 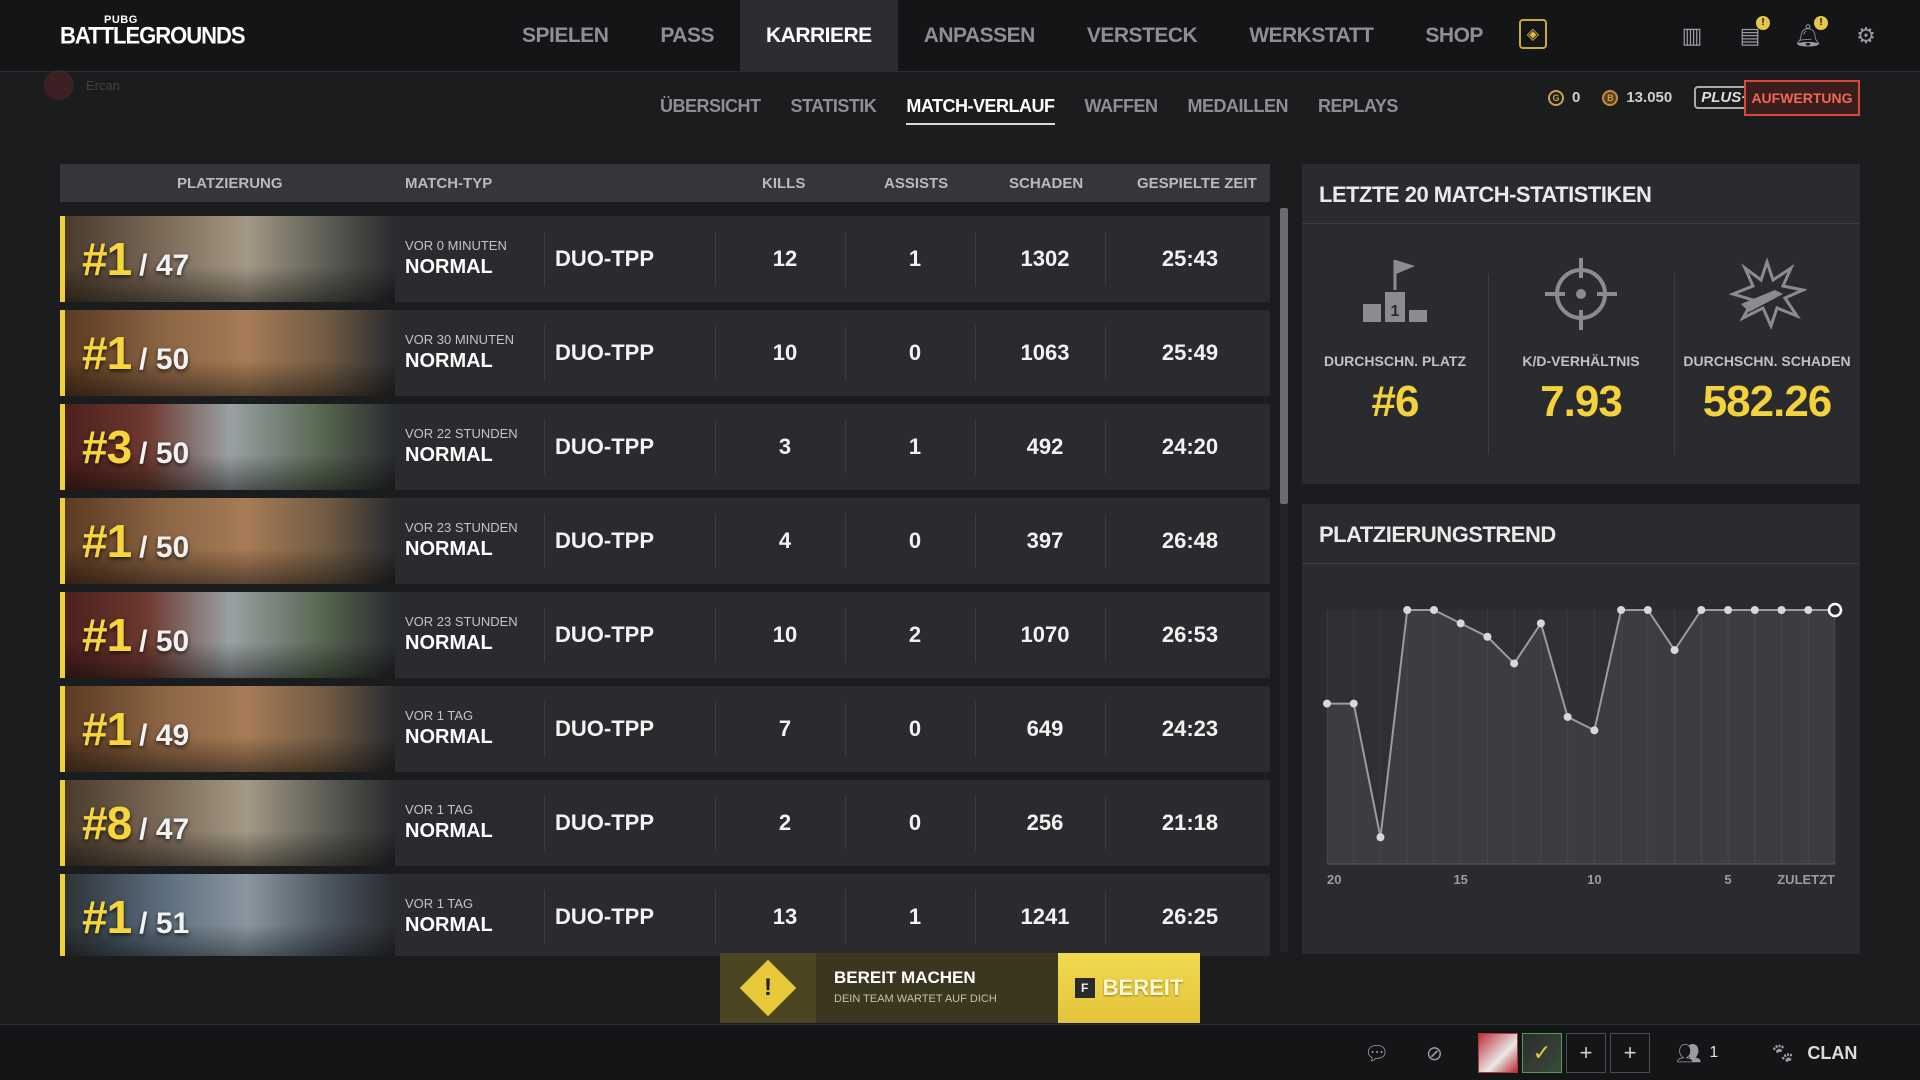 What do you see at coordinates (1238, 110) in the screenshot?
I see `tab-medaillen: MEDAILLEN` at bounding box center [1238, 110].